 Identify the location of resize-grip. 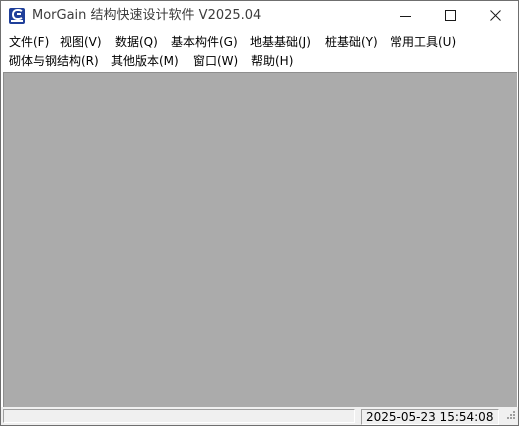
(510, 417).